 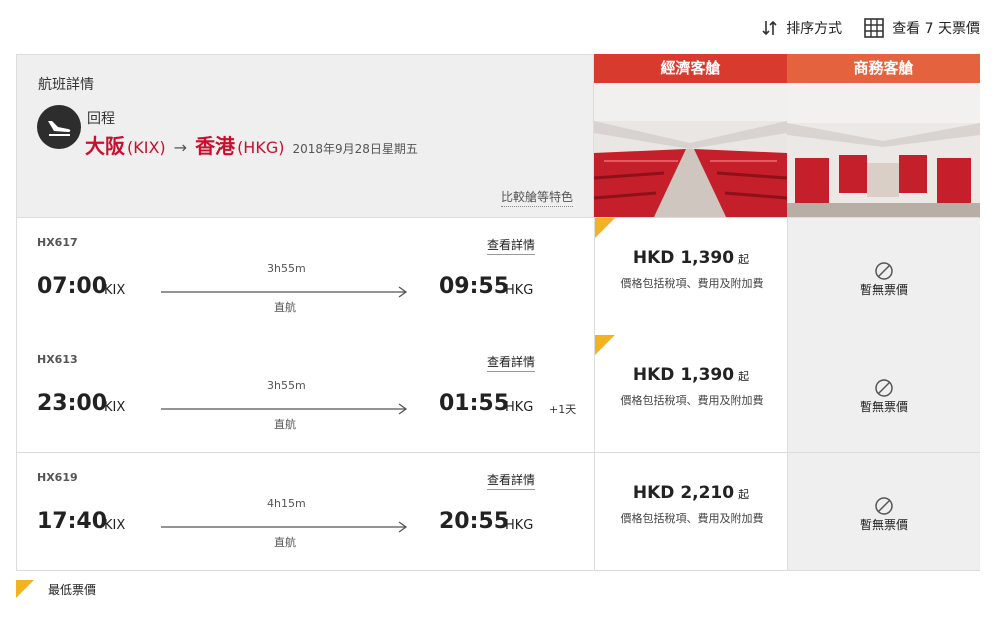 I want to click on sort-button: 排序方式, so click(x=802, y=28).